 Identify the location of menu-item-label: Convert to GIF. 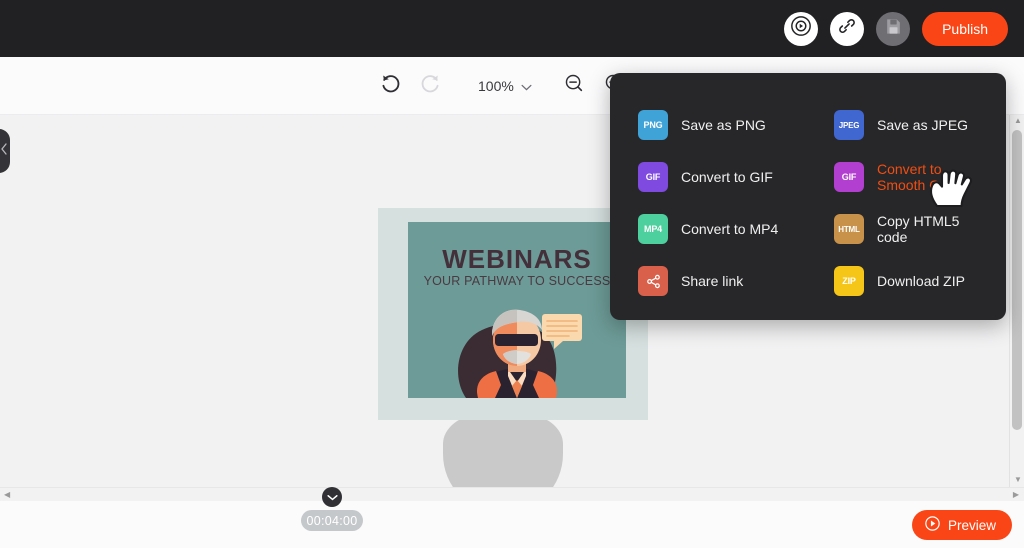
(727, 177).